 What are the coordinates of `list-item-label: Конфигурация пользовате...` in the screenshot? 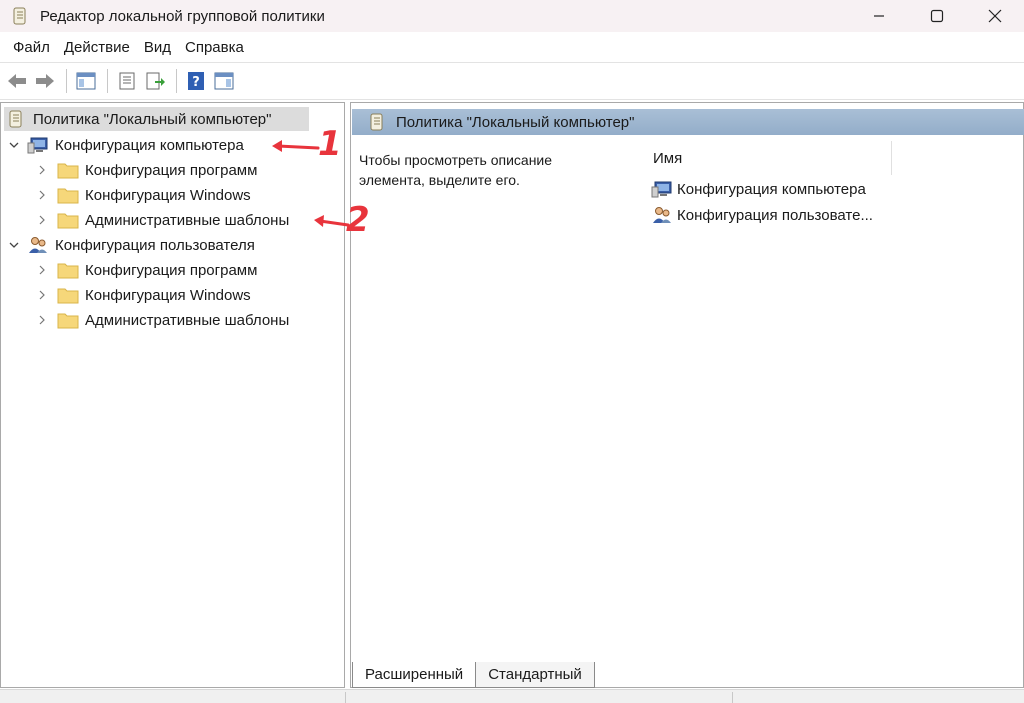 It's located at (775, 215).